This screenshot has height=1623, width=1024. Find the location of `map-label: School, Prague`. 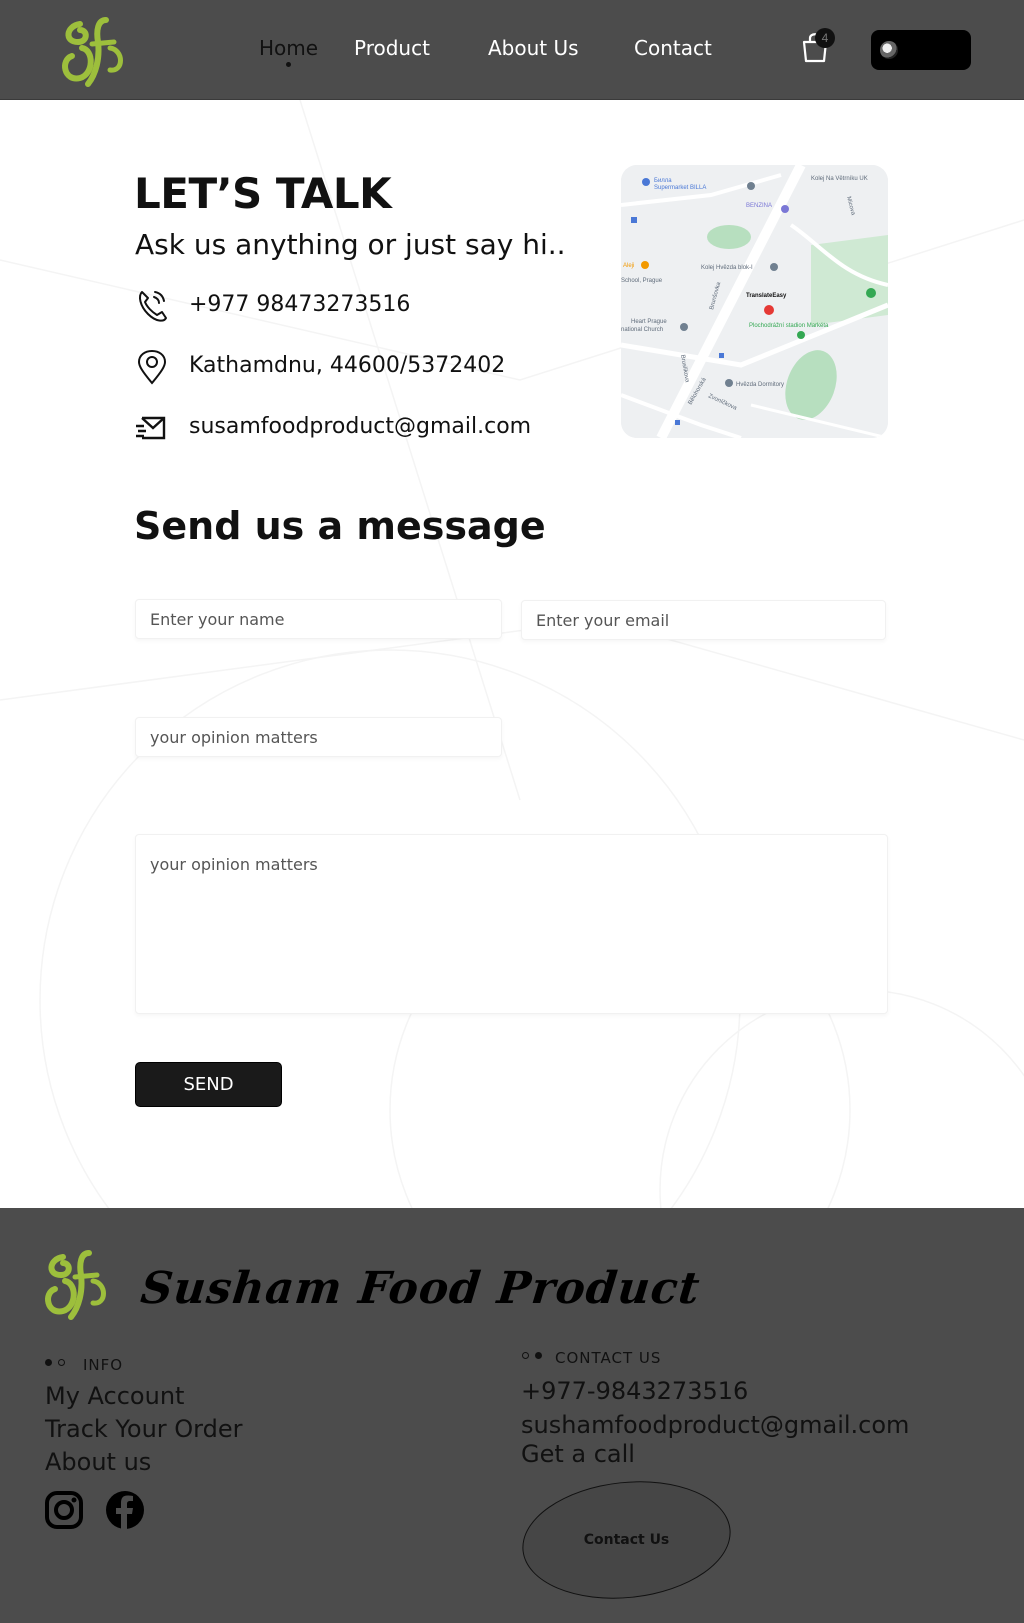

map-label: School, Prague is located at coordinates (642, 281).